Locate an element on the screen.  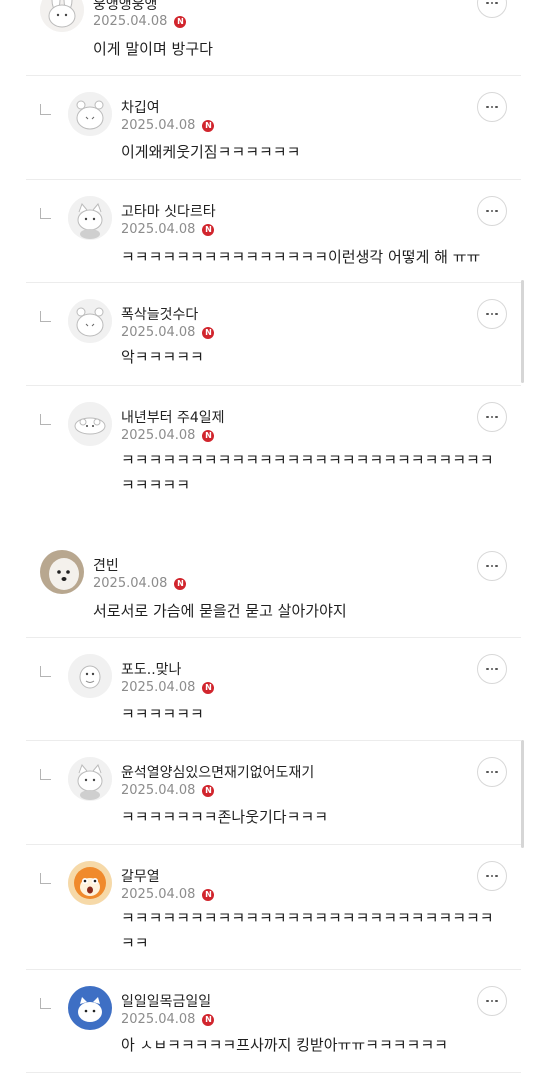
creature-character-icon is located at coordinates (90, 676).